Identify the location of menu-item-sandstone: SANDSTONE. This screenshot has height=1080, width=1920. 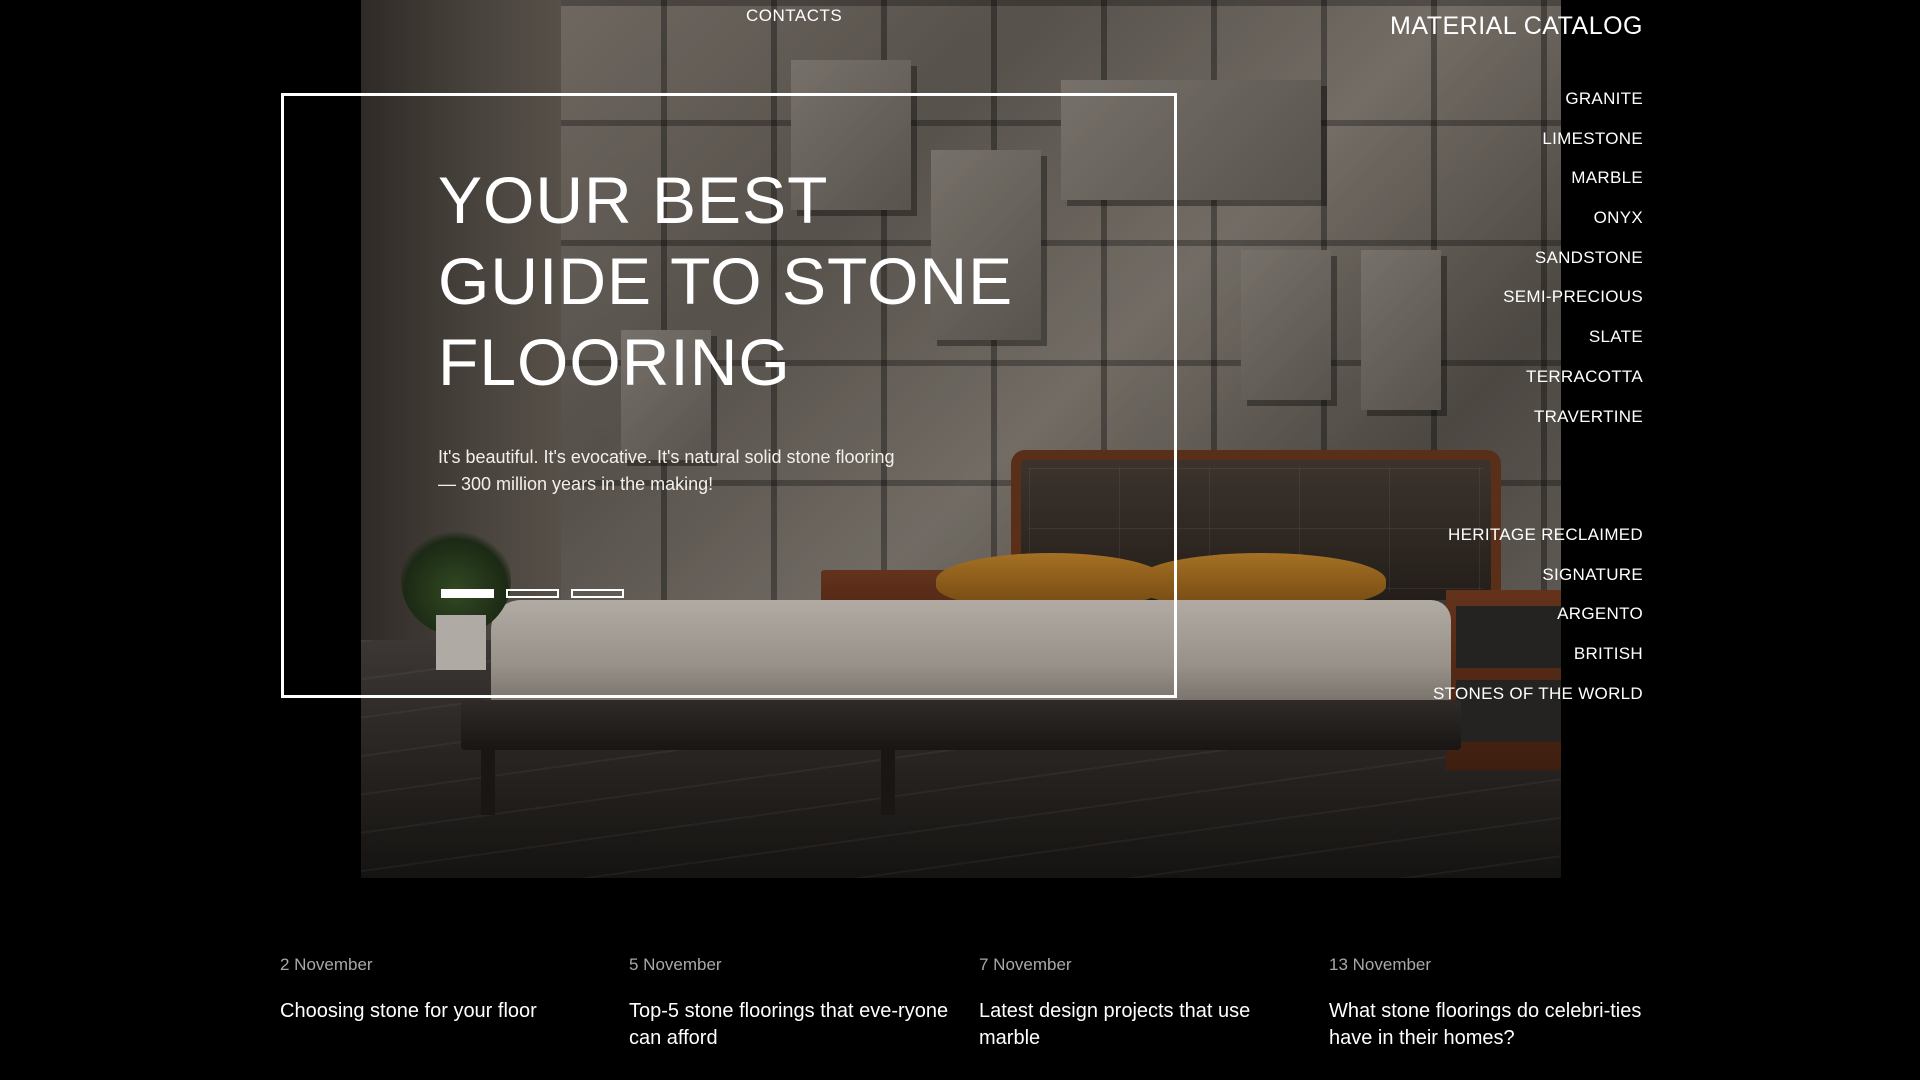
(1573, 268).